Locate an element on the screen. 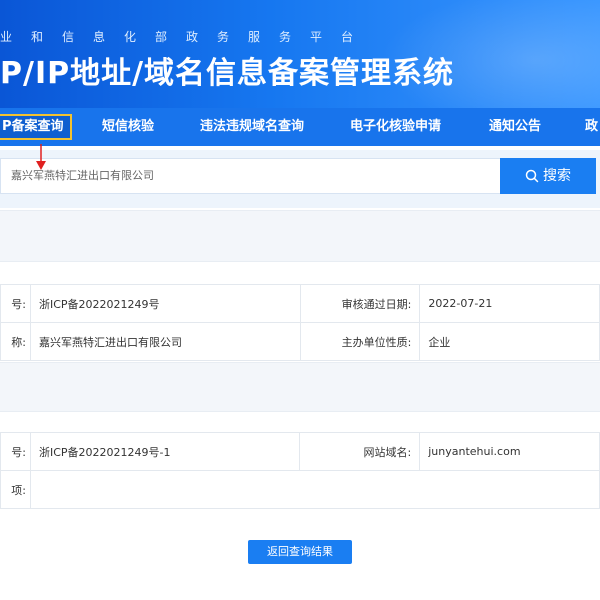  field-value: 2022-07-21 is located at coordinates (509, 303).